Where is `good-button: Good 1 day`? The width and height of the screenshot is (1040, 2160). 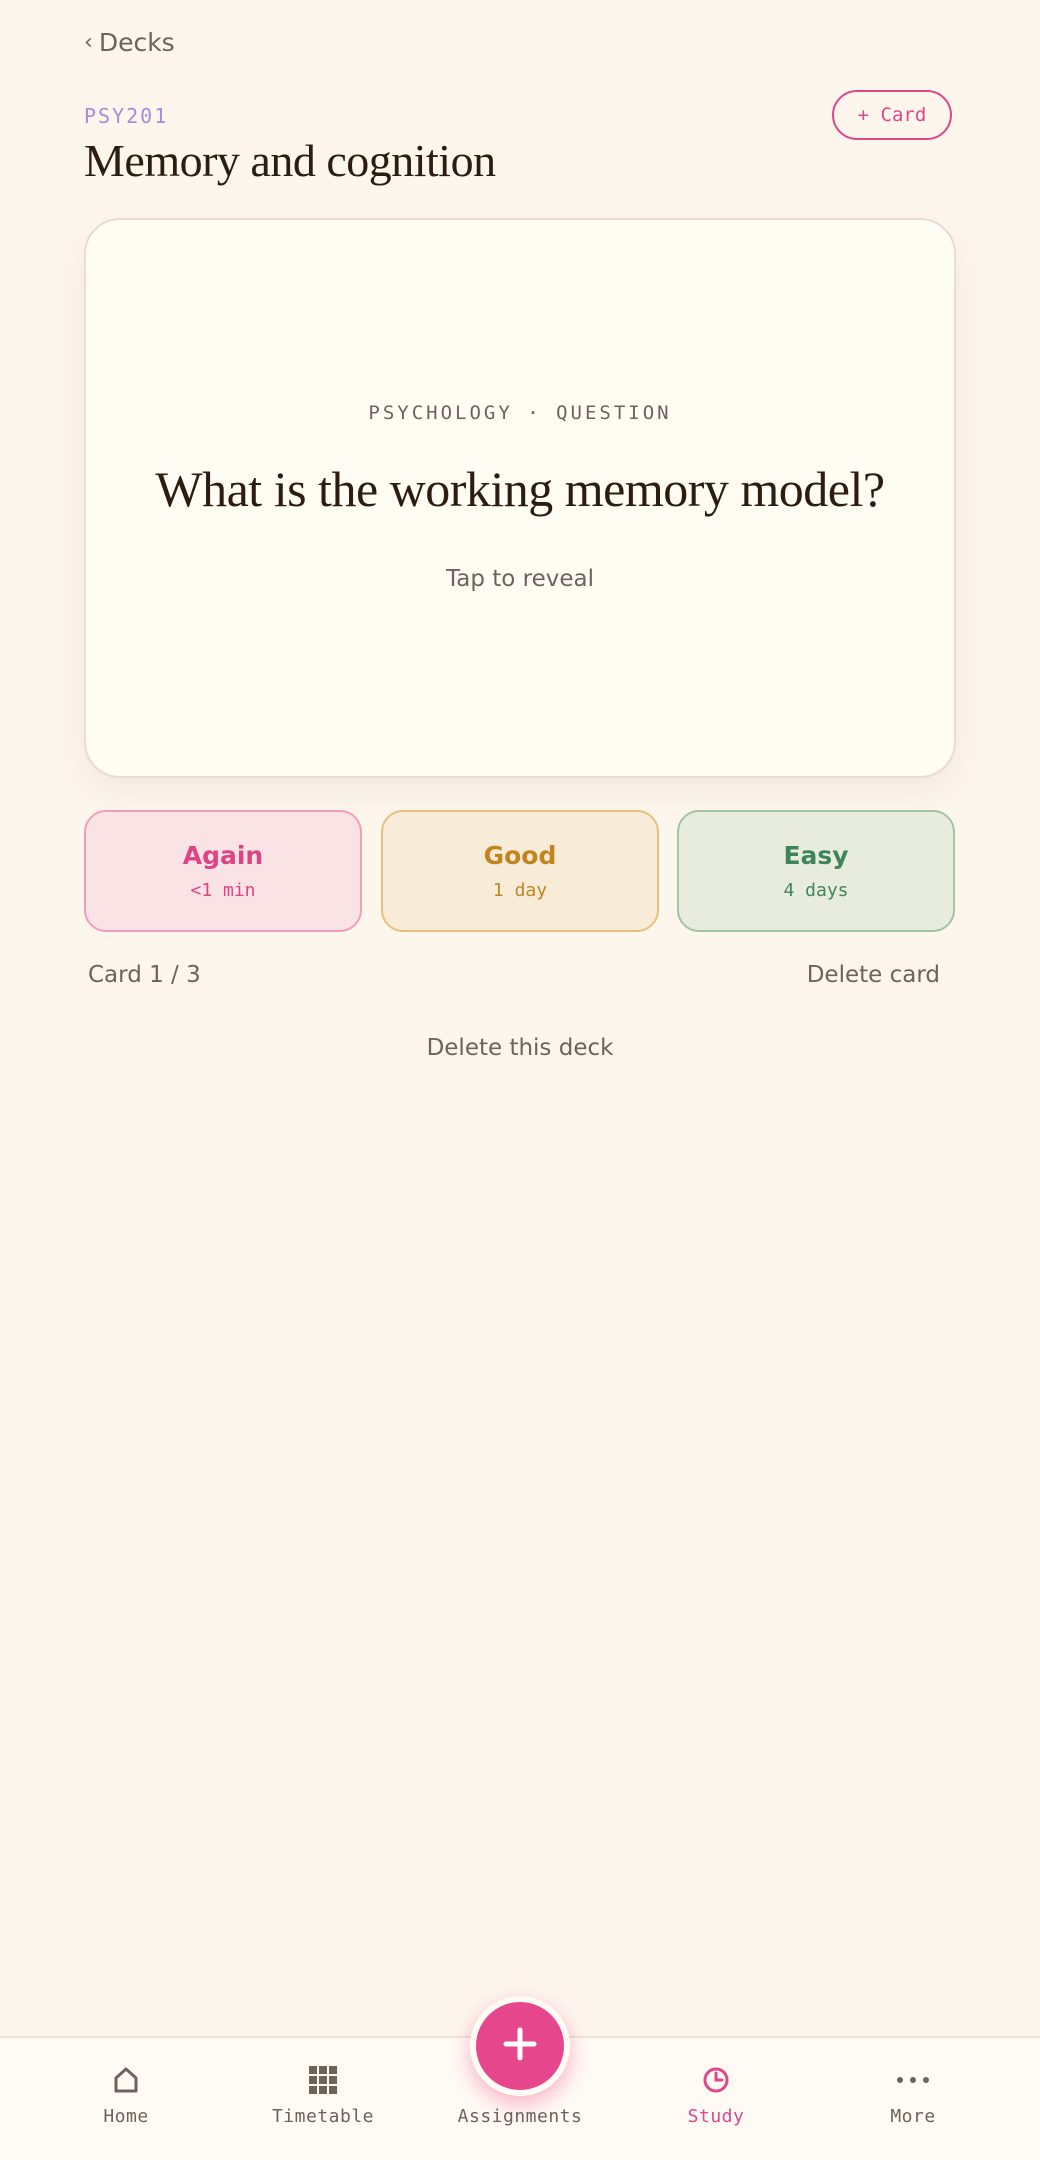 good-button: Good 1 day is located at coordinates (520, 871).